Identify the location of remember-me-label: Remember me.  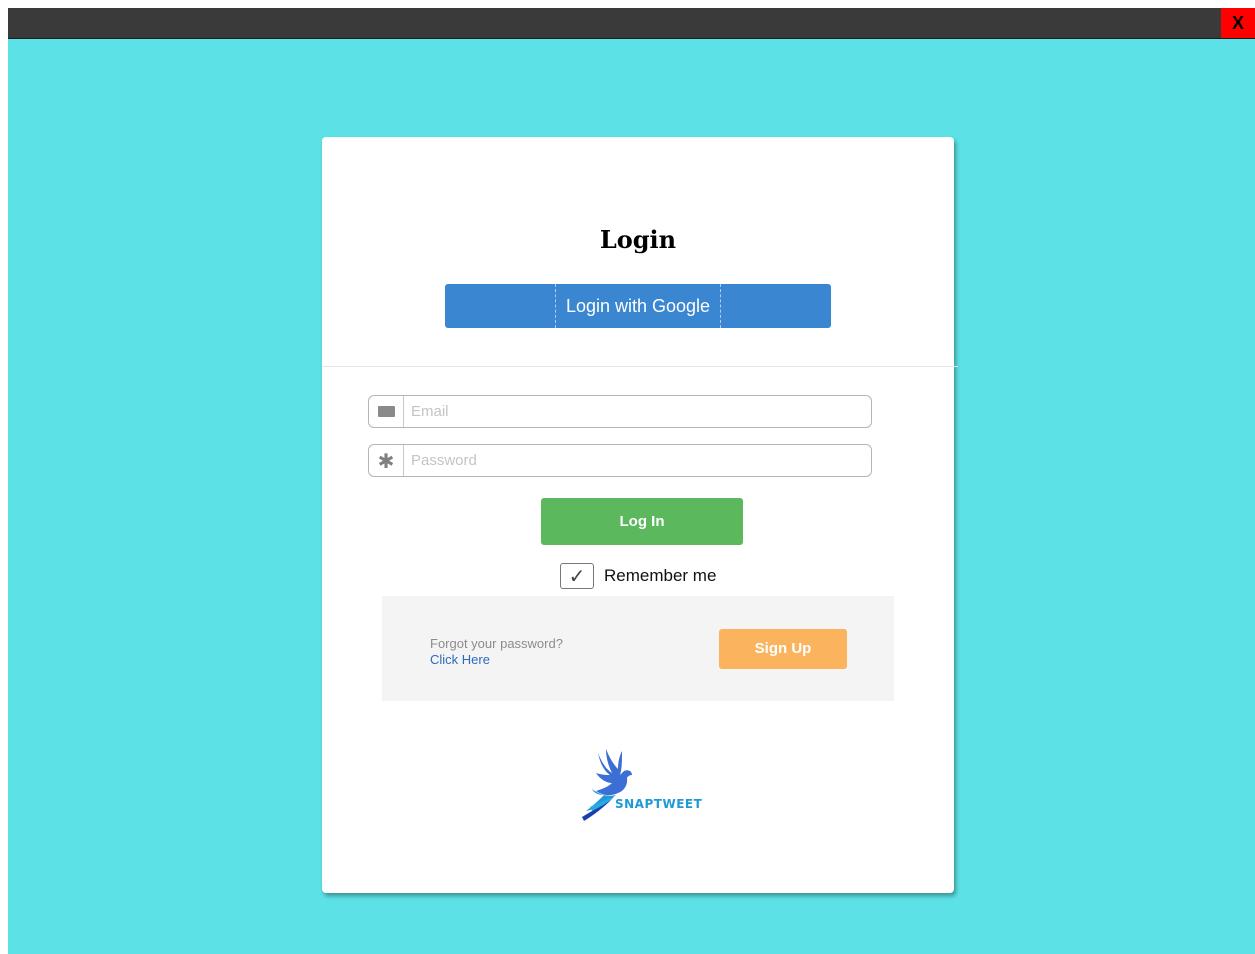
(660, 575).